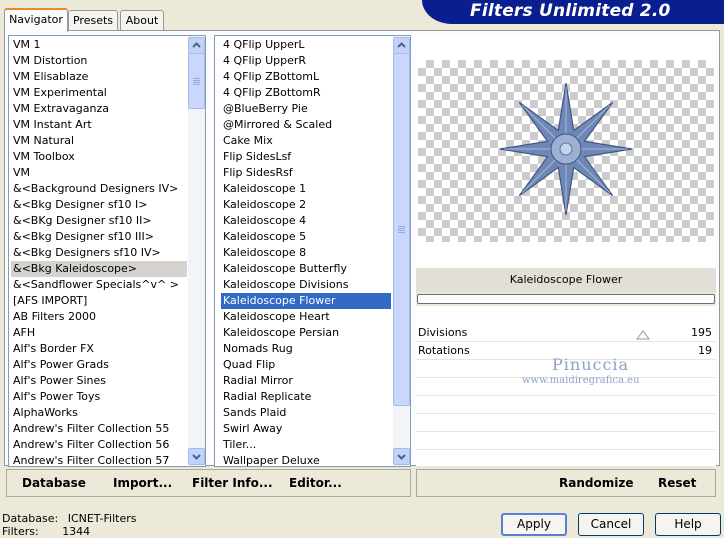 The height and width of the screenshot is (538, 724). What do you see at coordinates (306, 157) in the screenshot?
I see `list-item: Flip SidesLsf` at bounding box center [306, 157].